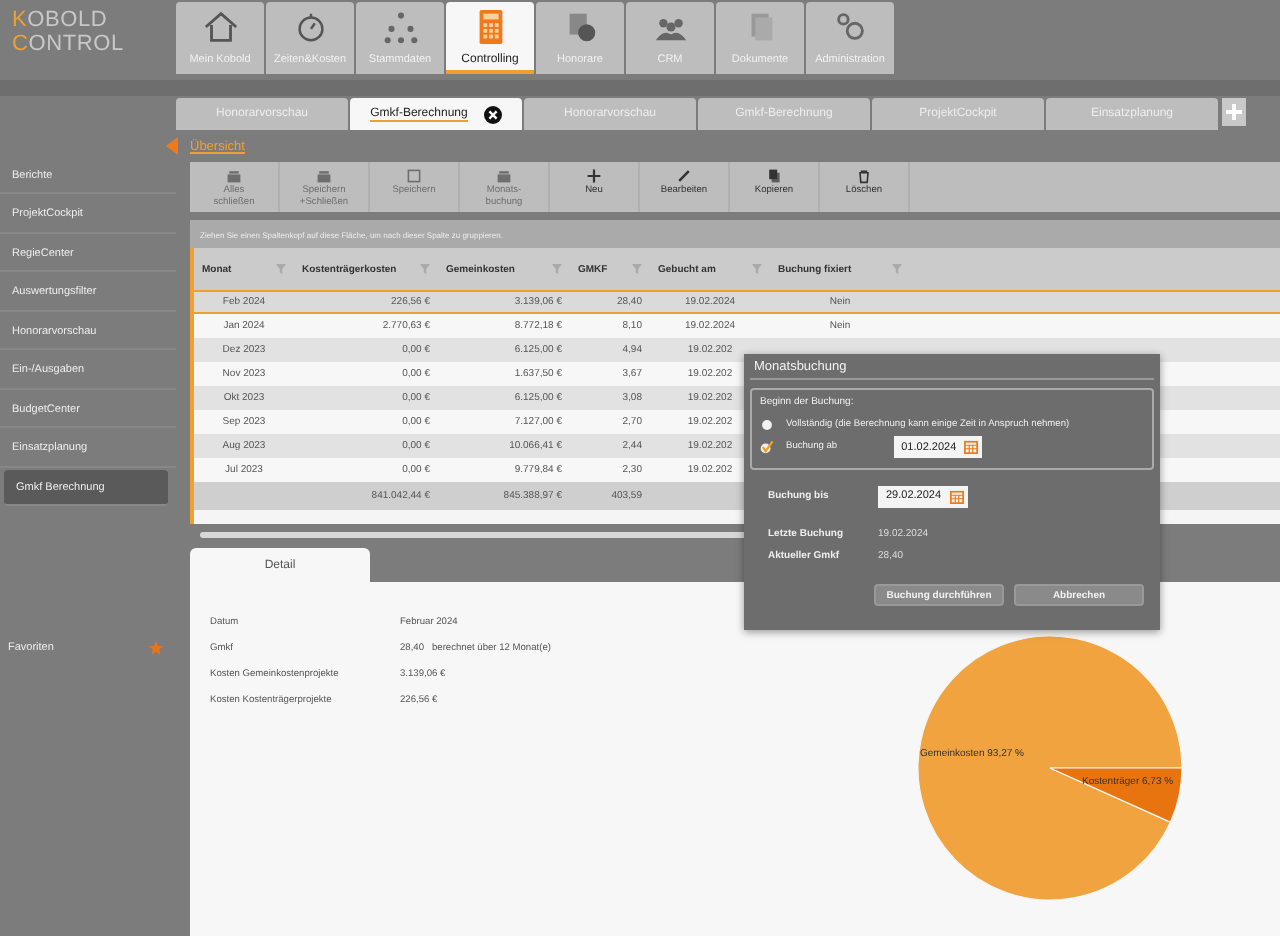  What do you see at coordinates (594, 176) in the screenshot?
I see `plus-icon` at bounding box center [594, 176].